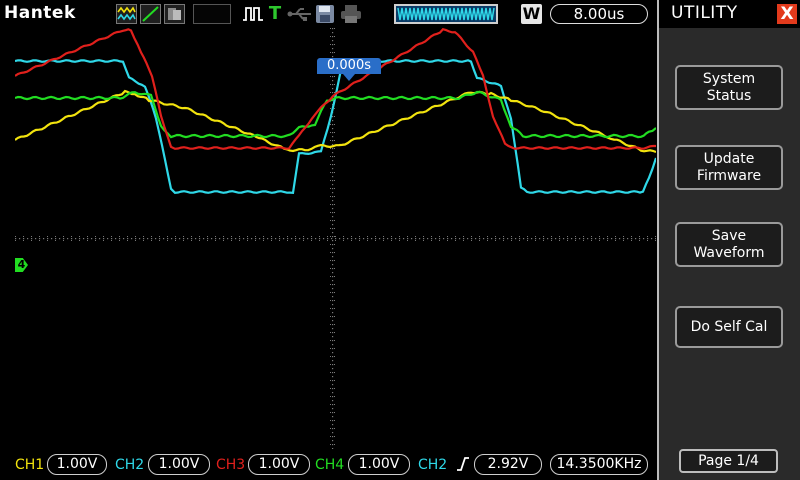 This screenshot has height=480, width=800. Describe the element at coordinates (463, 464) in the screenshot. I see `rising-edge-icon` at that location.